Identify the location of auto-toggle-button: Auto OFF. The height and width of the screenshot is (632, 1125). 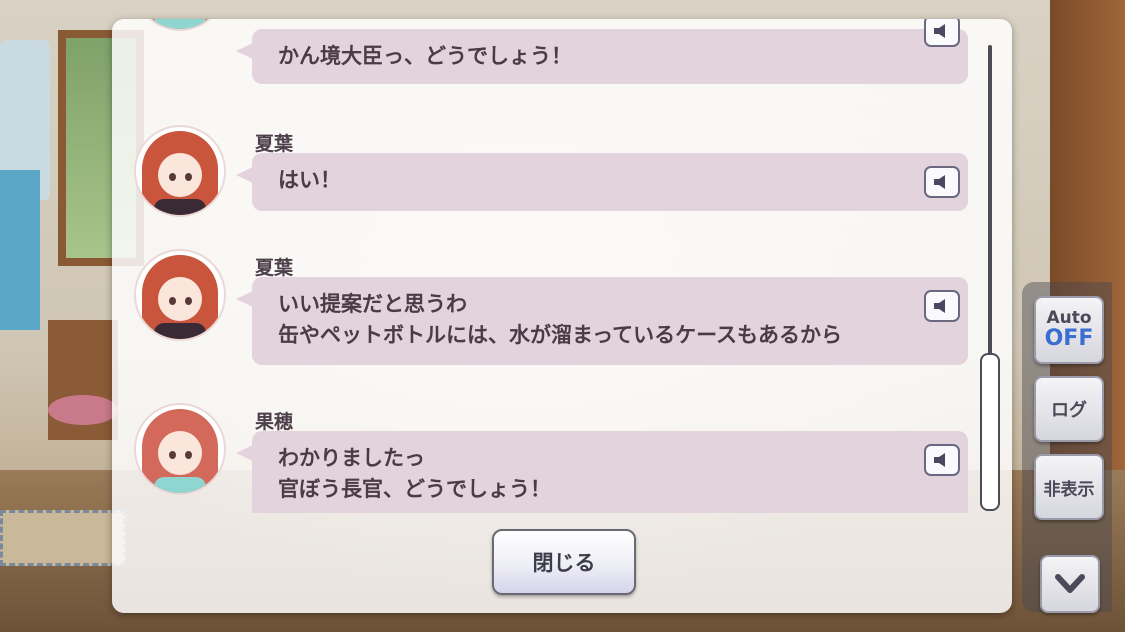
(1069, 330).